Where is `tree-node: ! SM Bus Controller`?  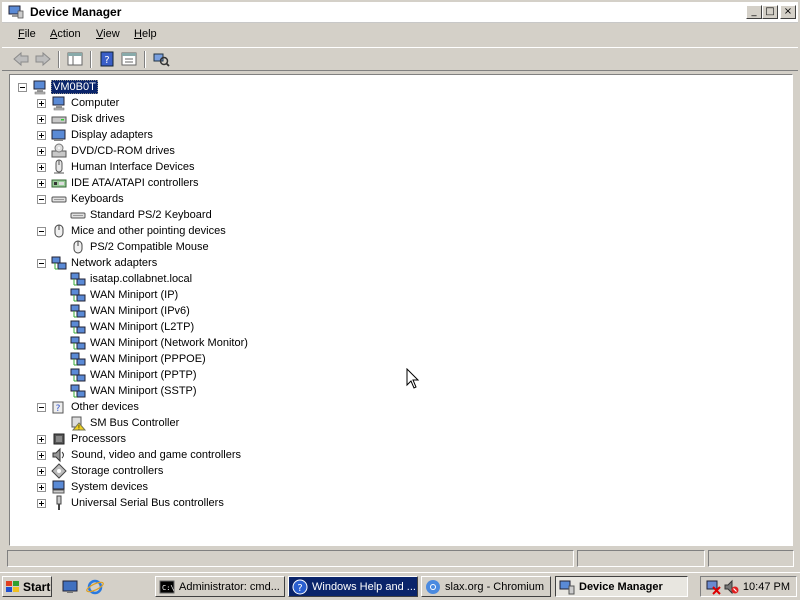
tree-node: ! SM Bus Controller is located at coordinates (125, 423).